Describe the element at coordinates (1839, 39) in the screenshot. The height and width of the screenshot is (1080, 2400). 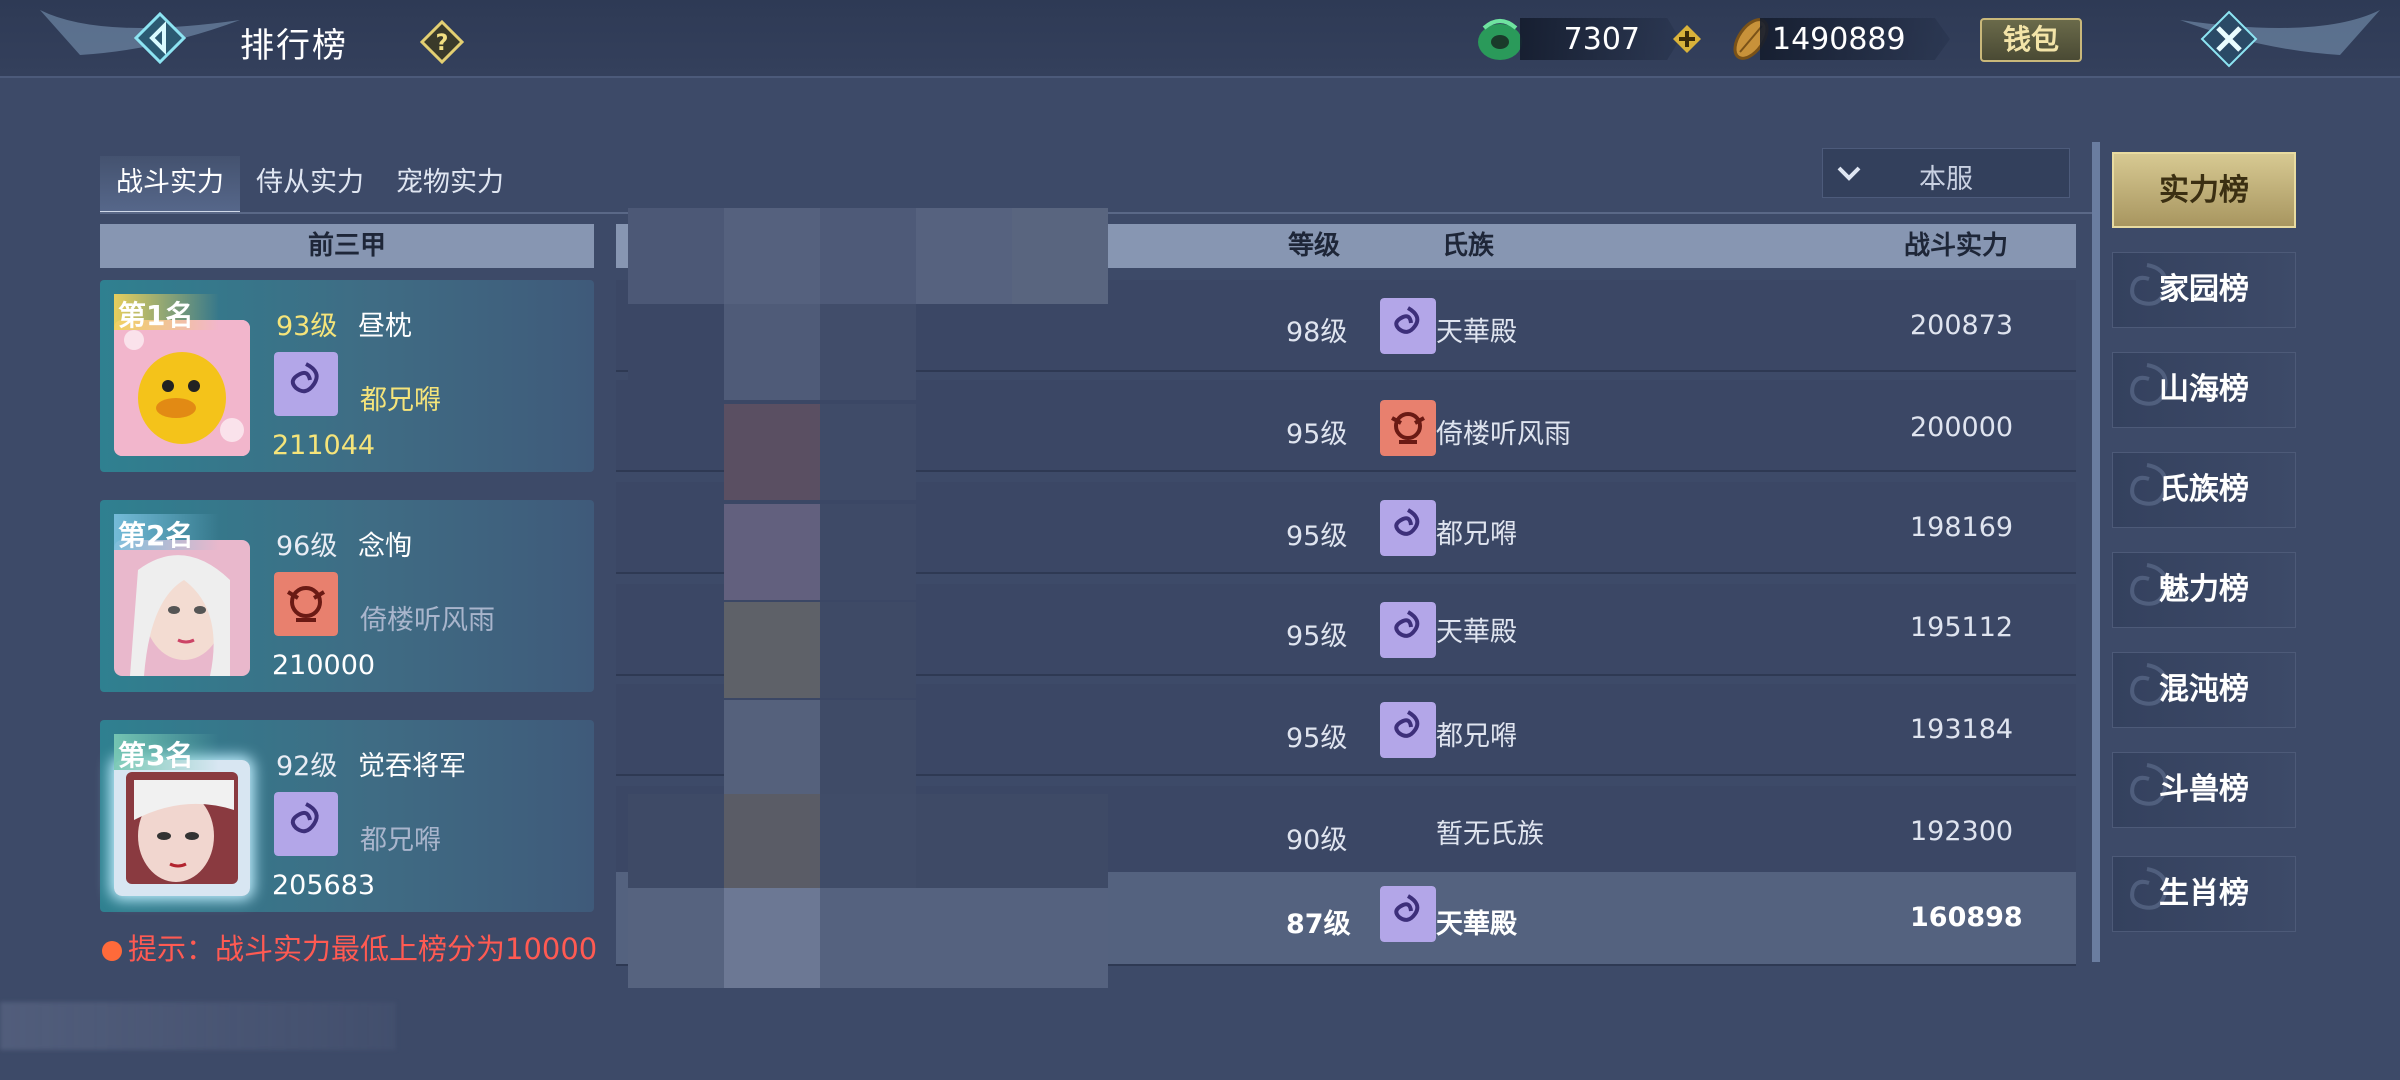
I see `coin-amount: 1490889` at that location.